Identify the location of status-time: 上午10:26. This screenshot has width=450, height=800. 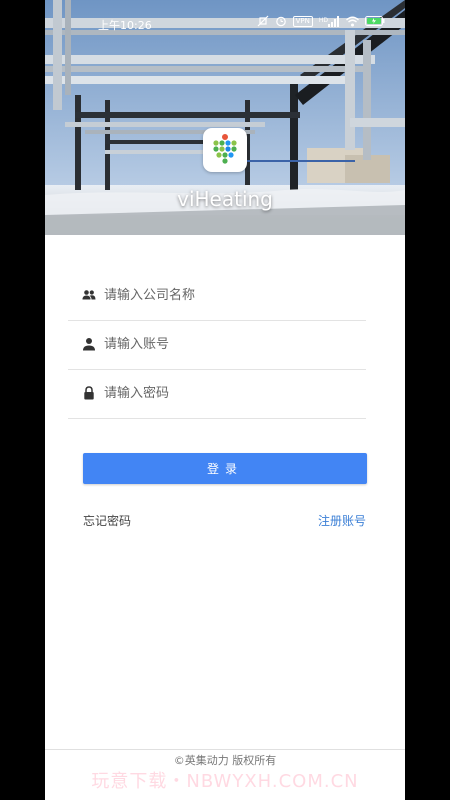
(125, 25).